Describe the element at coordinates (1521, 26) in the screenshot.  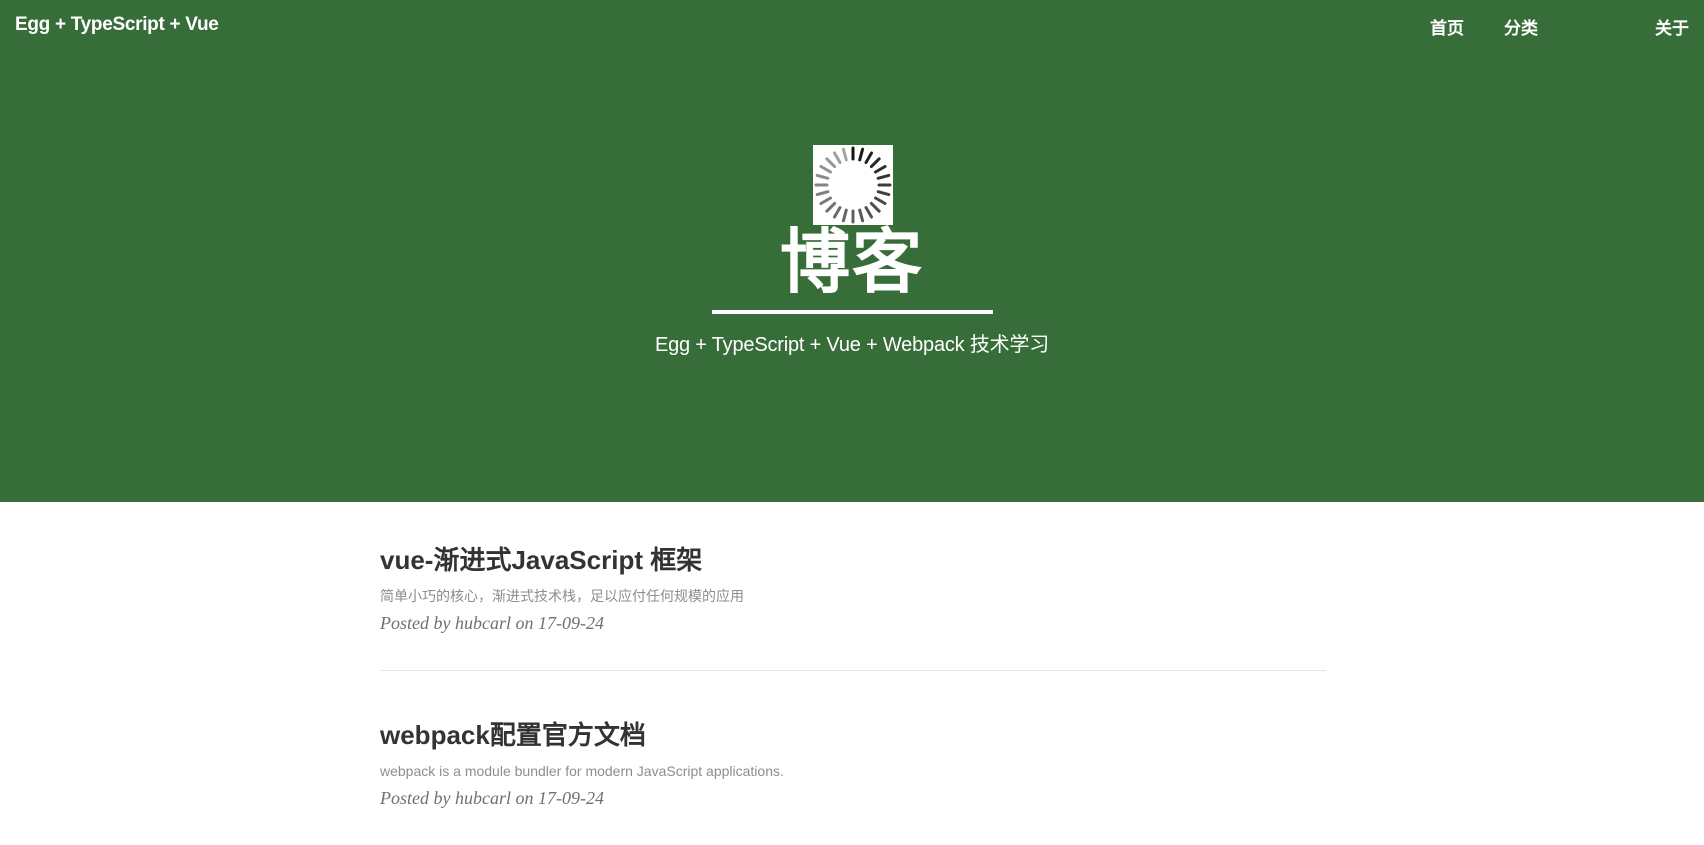
I see `nav-link-category: 分类` at that location.